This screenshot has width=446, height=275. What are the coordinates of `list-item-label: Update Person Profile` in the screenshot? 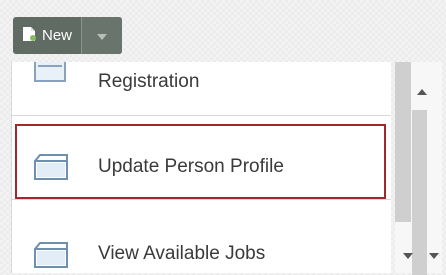 It's located at (191, 166).